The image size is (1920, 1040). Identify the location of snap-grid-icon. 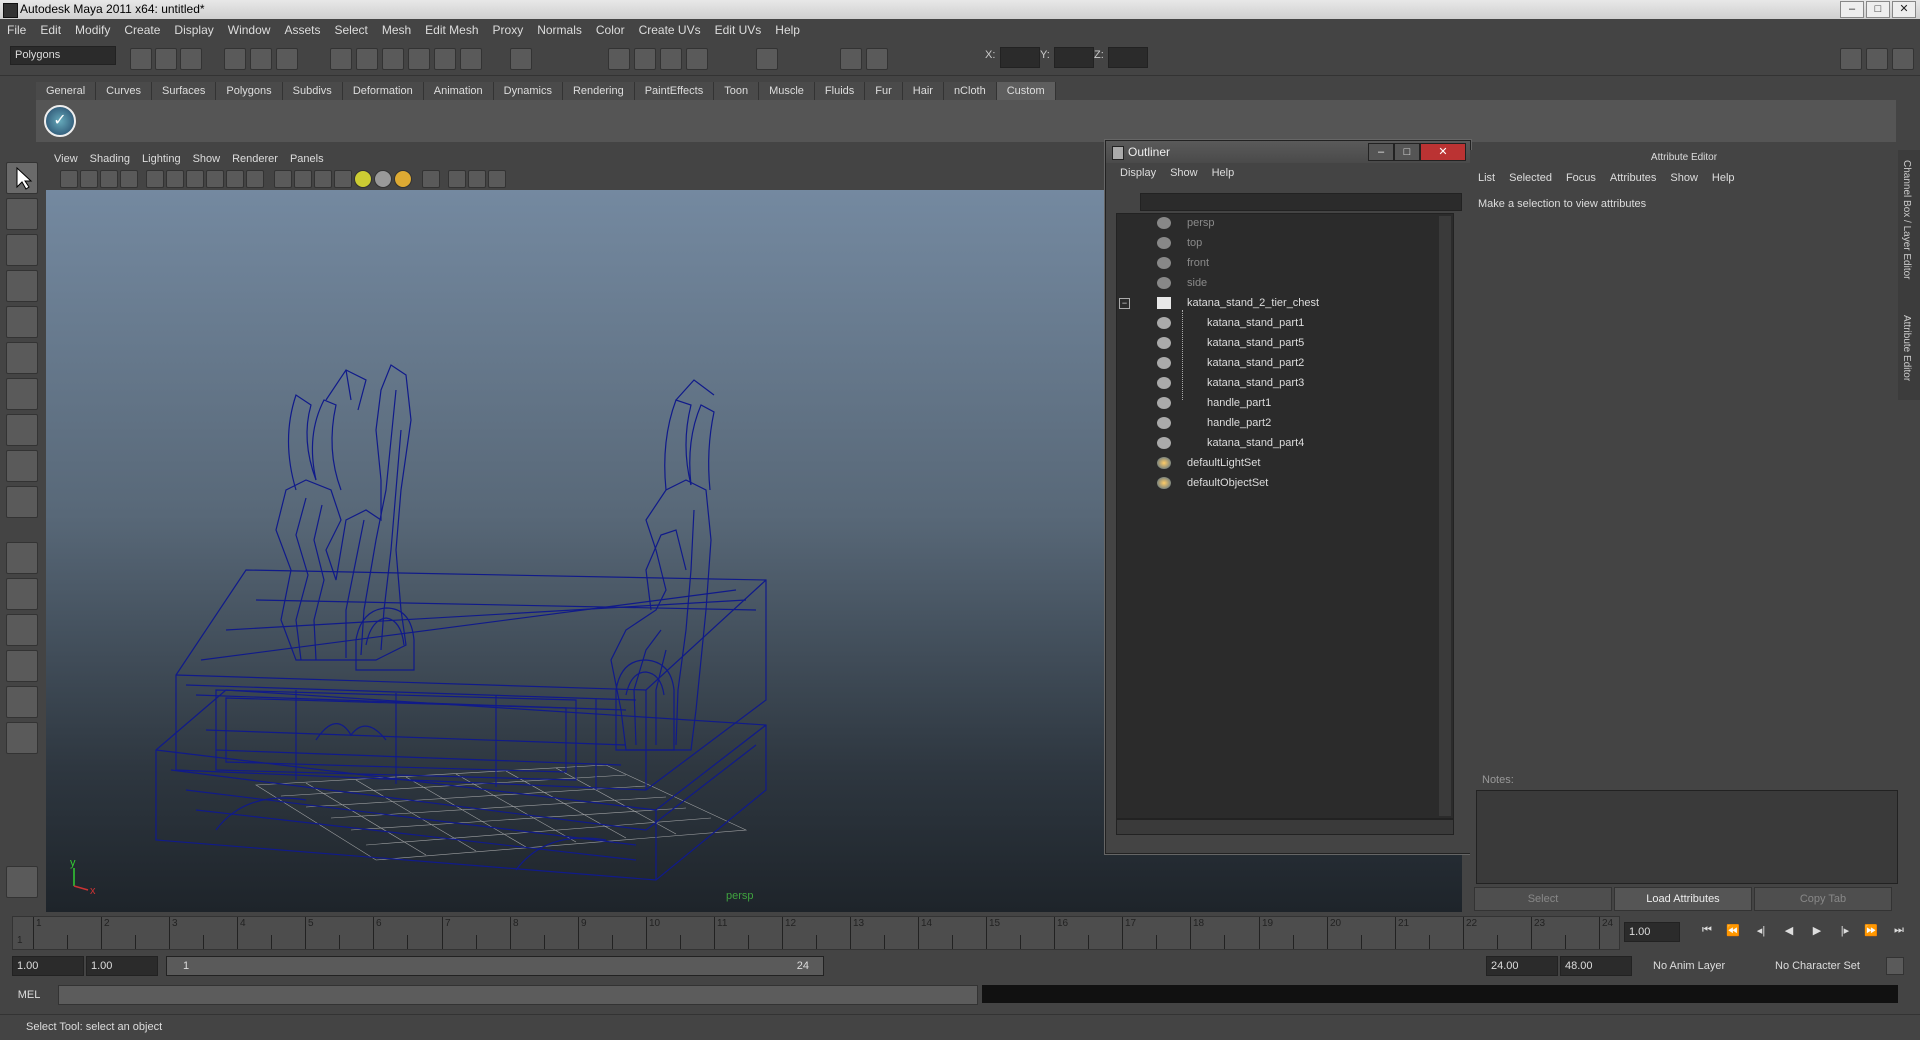
(341, 59).